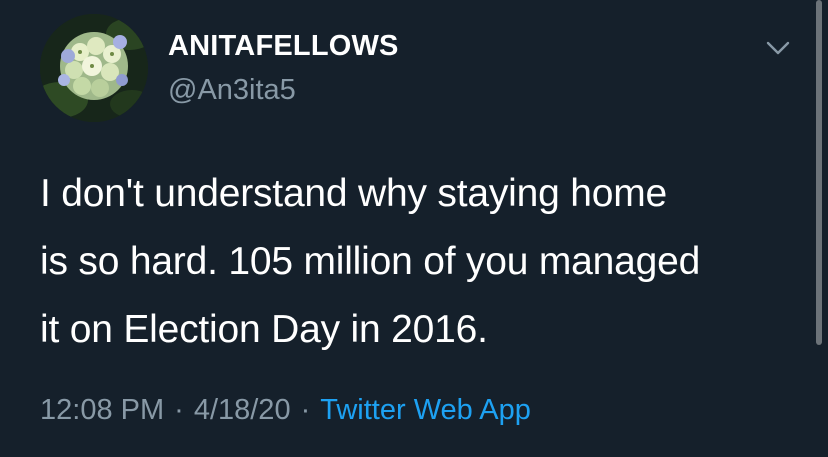 The height and width of the screenshot is (457, 828). What do you see at coordinates (778, 48) in the screenshot?
I see `chevron-down-icon` at bounding box center [778, 48].